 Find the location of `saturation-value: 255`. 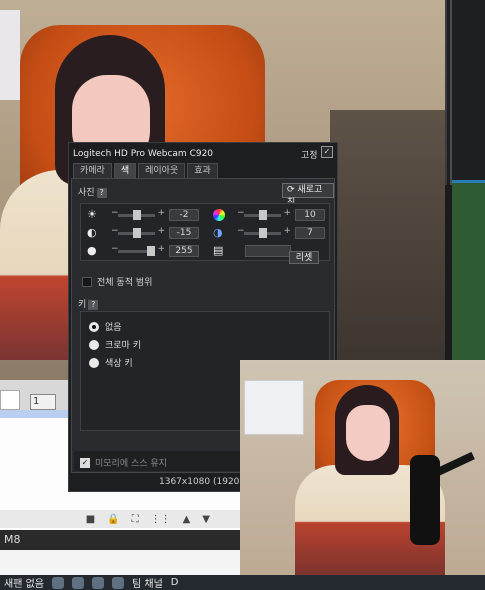

saturation-value: 255 is located at coordinates (184, 251).